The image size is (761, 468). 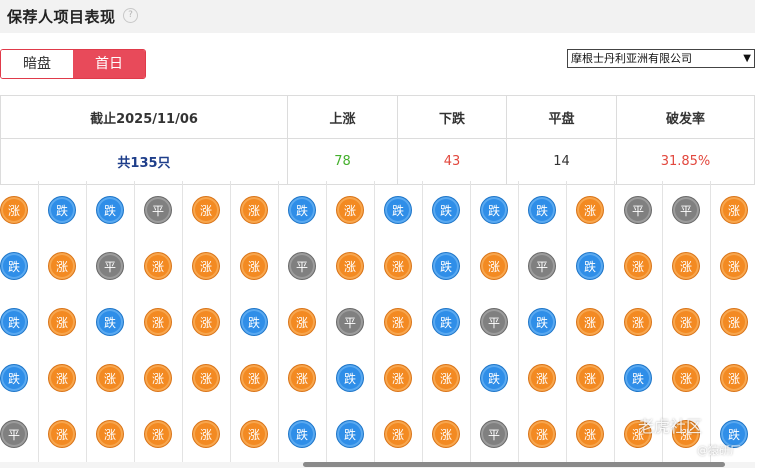 I want to click on sponsor-select-value: 摩根士丹利亚洲有限公司, so click(x=631, y=58).